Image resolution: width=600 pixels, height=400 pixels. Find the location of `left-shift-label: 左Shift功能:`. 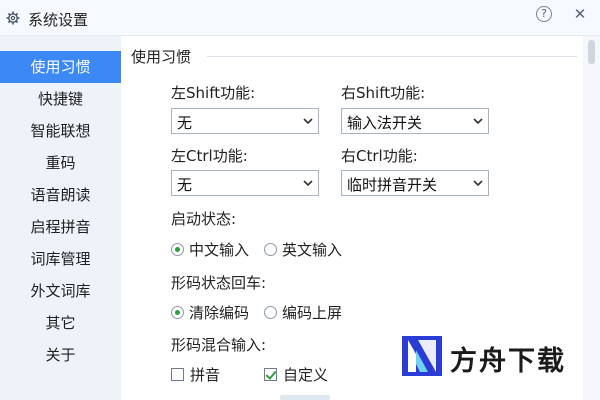

left-shift-label: 左Shift功能: is located at coordinates (213, 93).